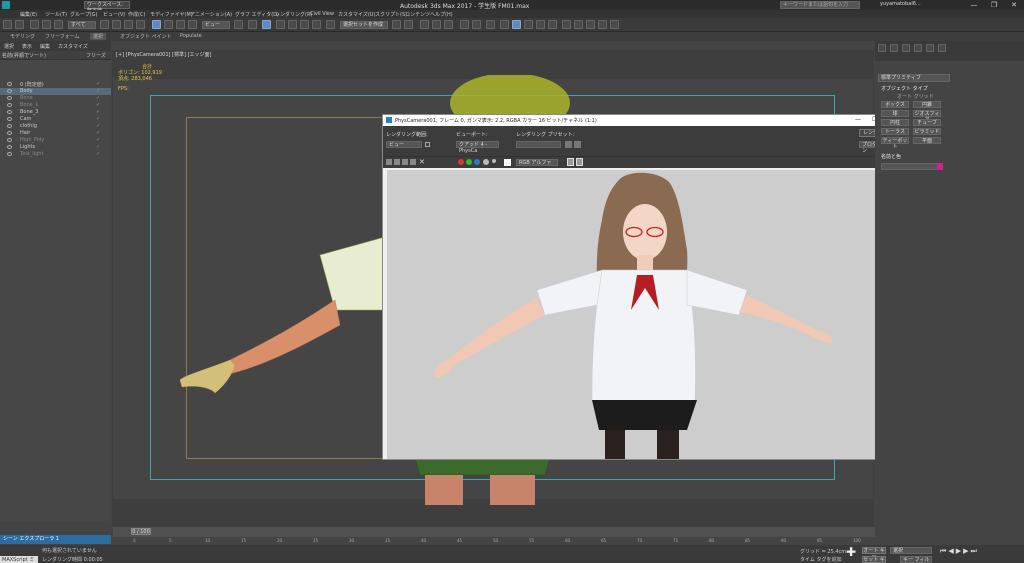  Describe the element at coordinates (292, 24) in the screenshot. I see `angle-snap-icon` at that location.